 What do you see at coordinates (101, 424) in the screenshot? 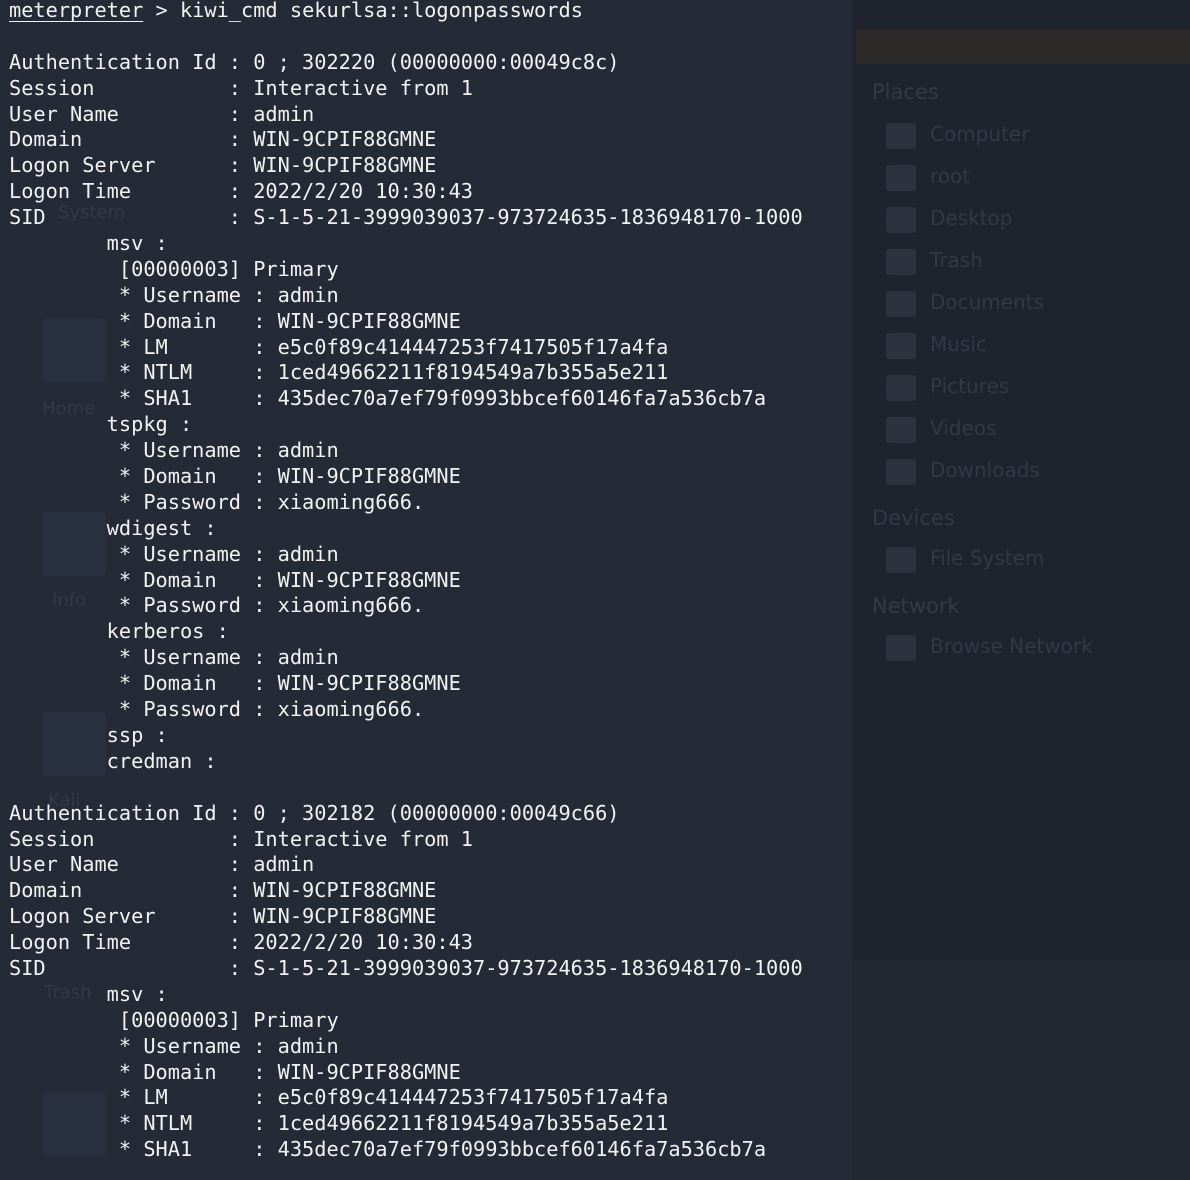
I see `output-line: tspkg :` at bounding box center [101, 424].